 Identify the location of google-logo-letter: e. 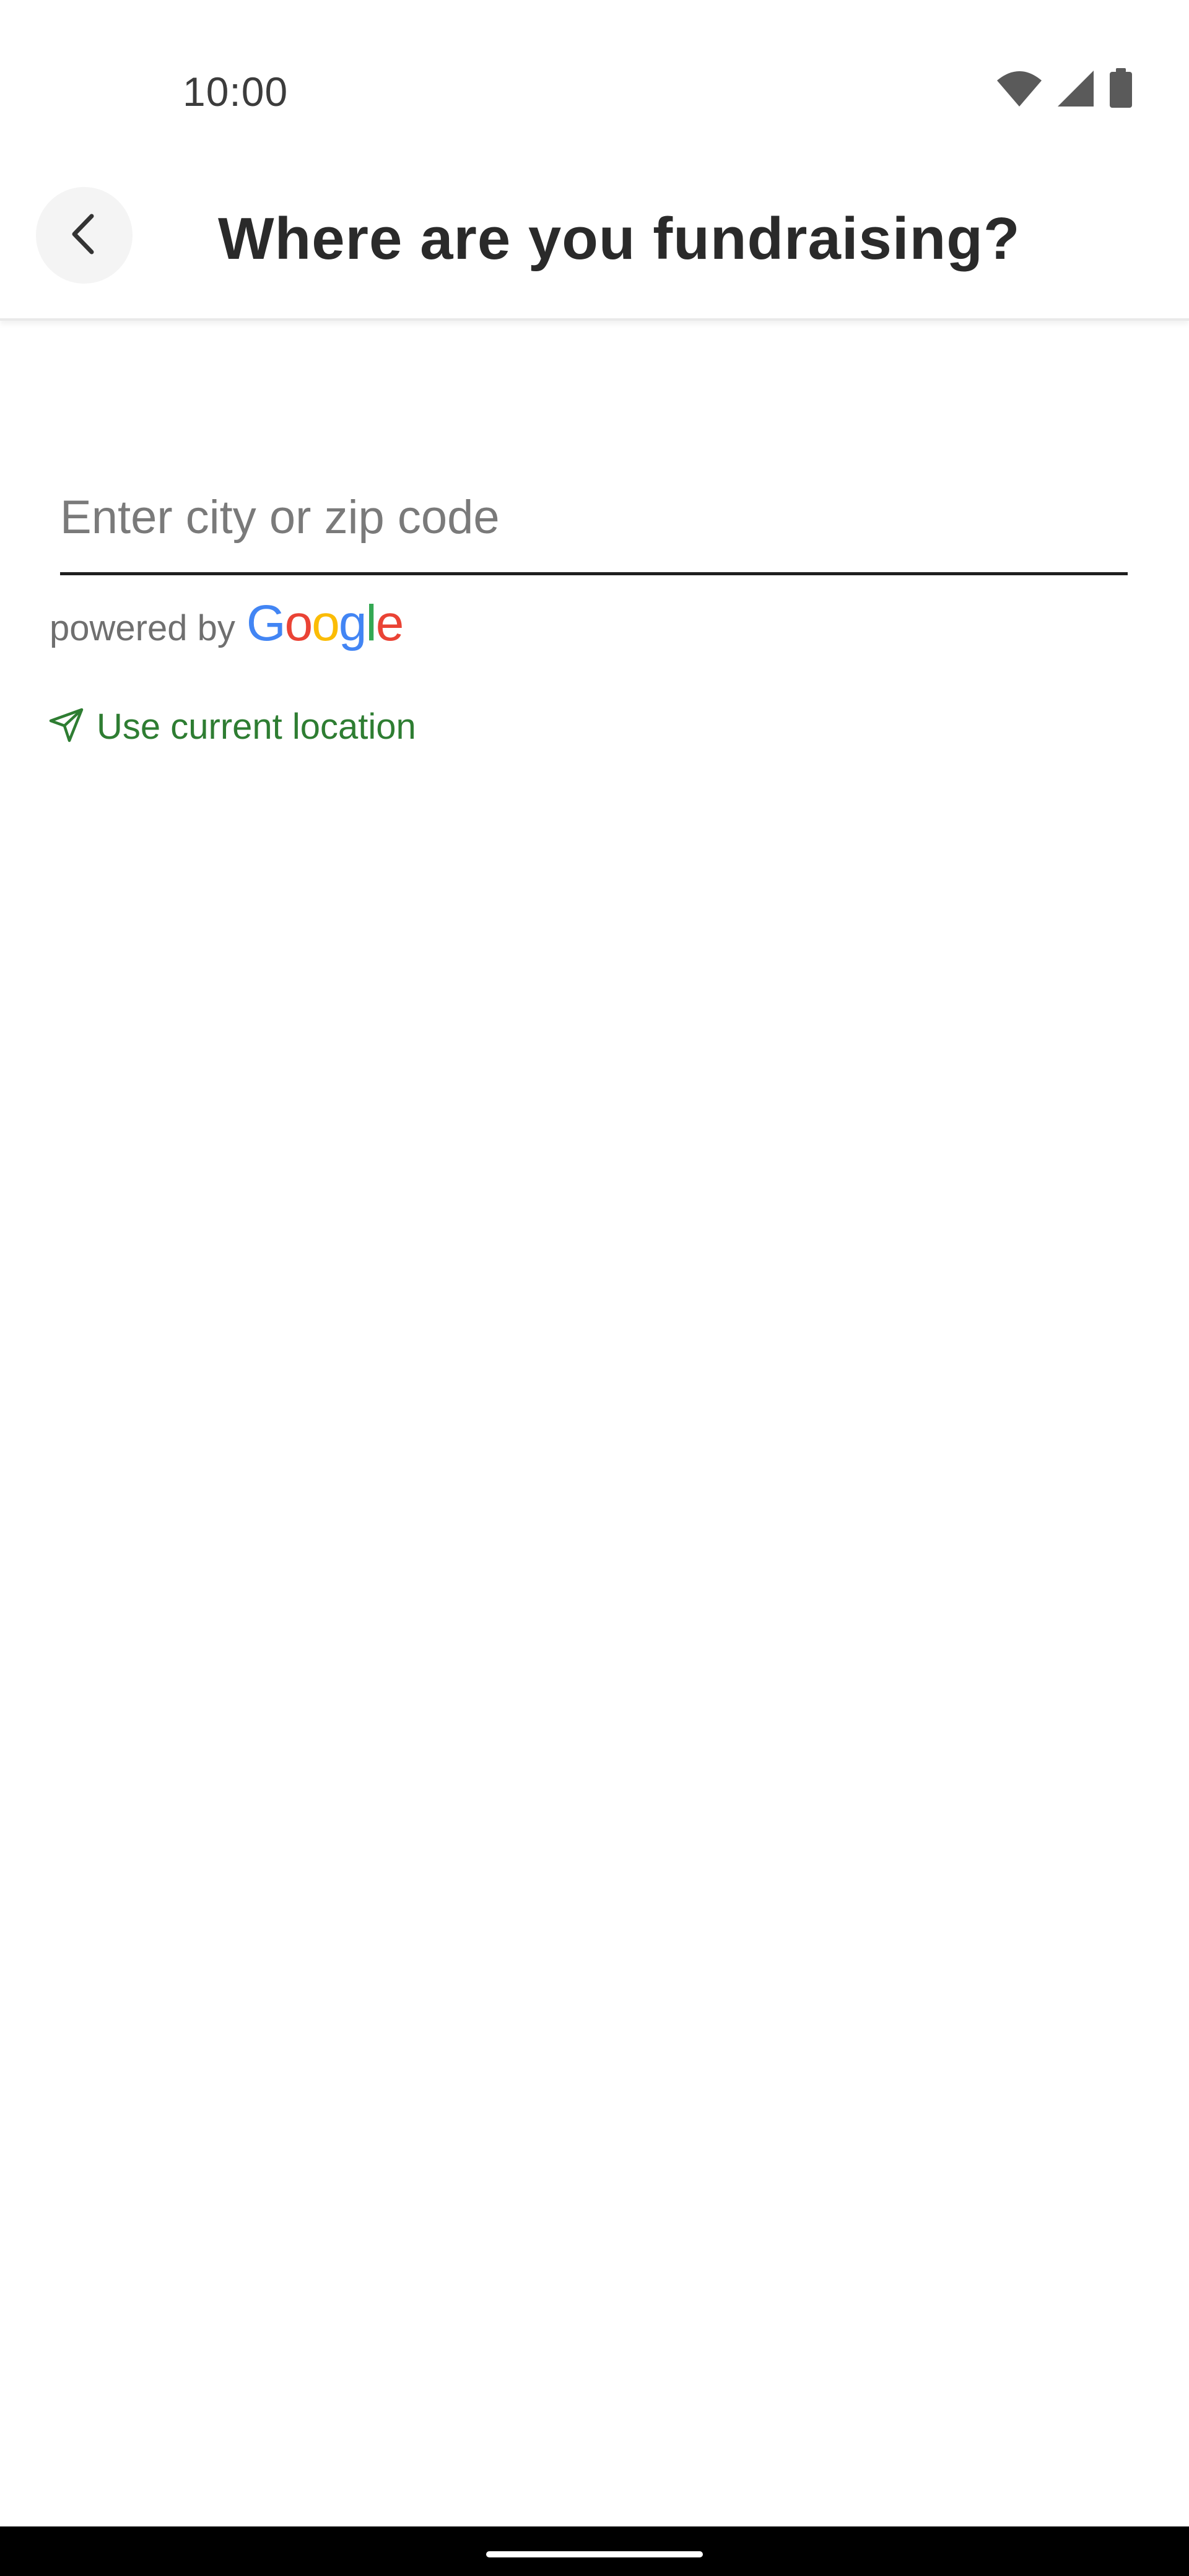
(389, 623).